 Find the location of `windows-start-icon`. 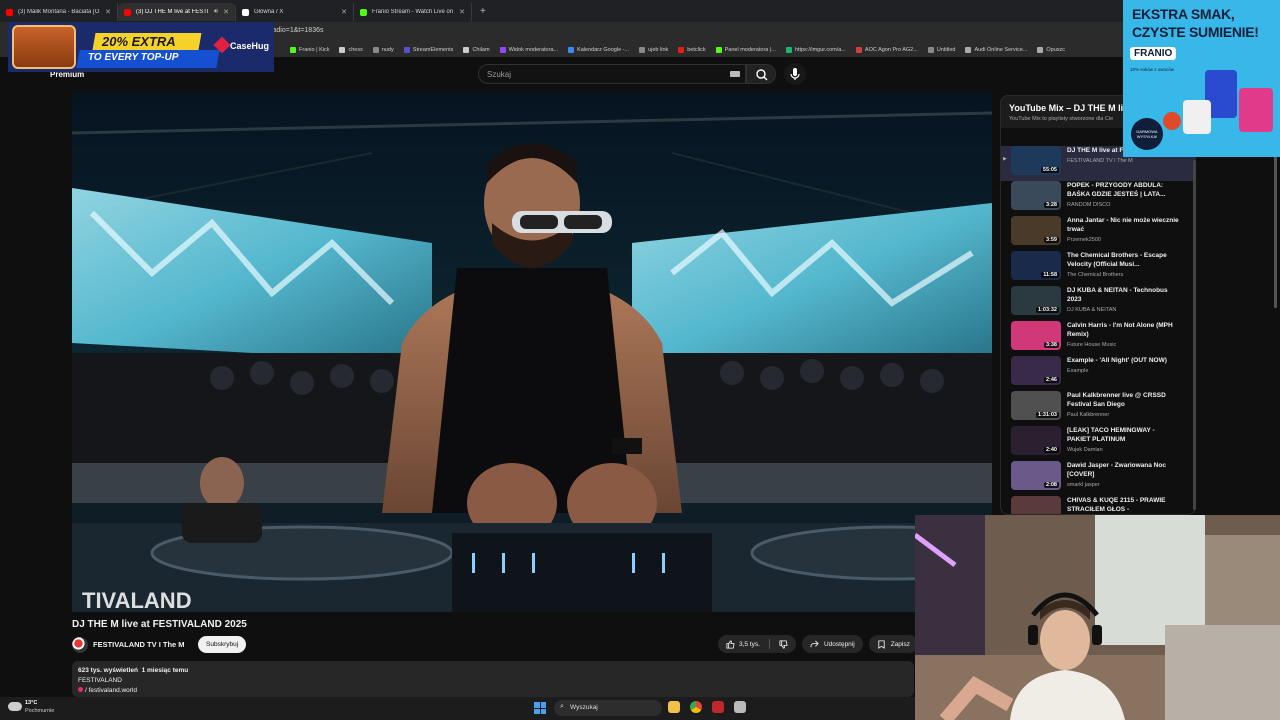

windows-start-icon is located at coordinates (540, 708).